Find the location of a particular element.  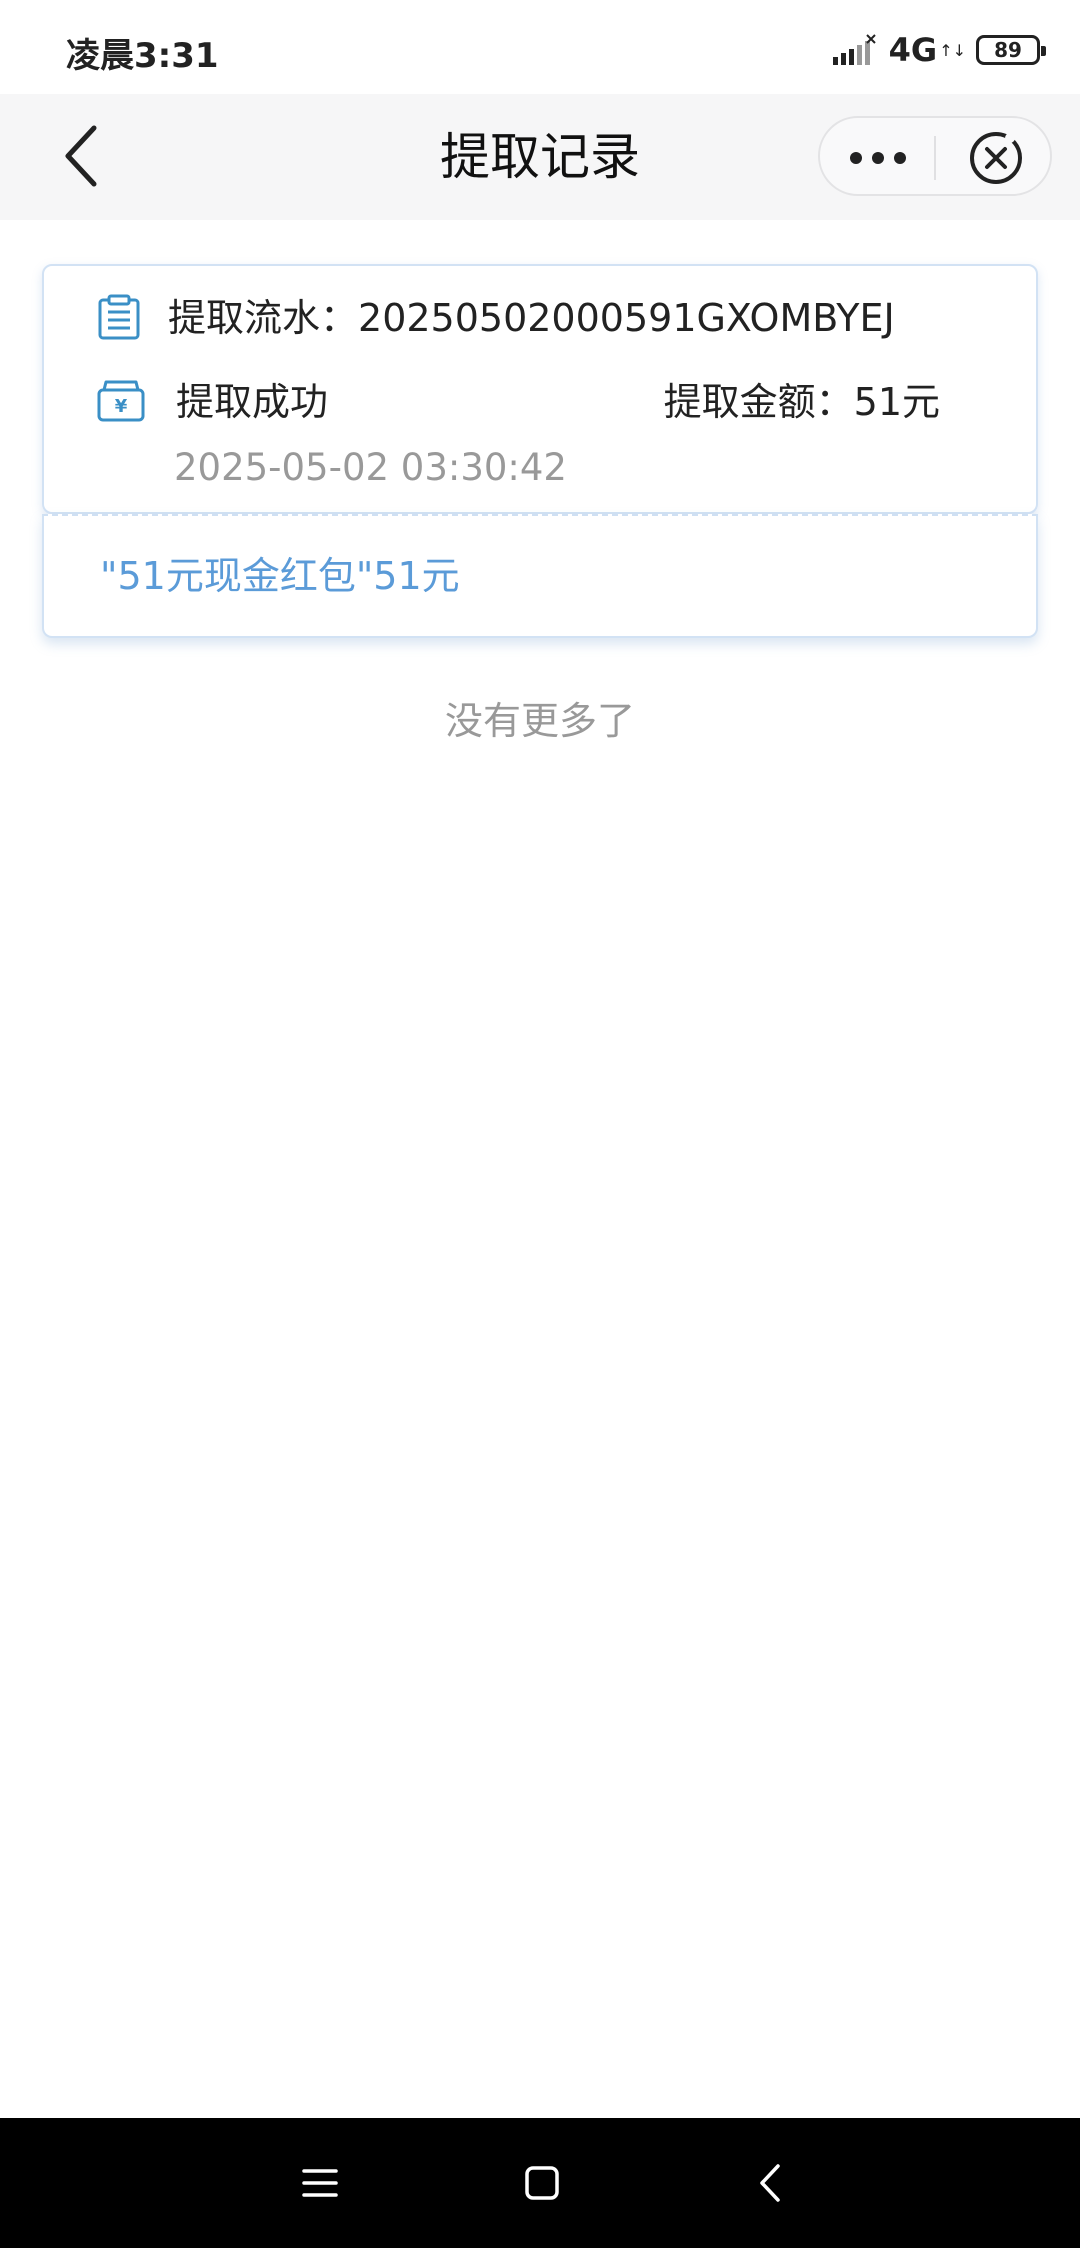

withdrawal-time: 2025-05-02 03:30:42 is located at coordinates (370, 467).